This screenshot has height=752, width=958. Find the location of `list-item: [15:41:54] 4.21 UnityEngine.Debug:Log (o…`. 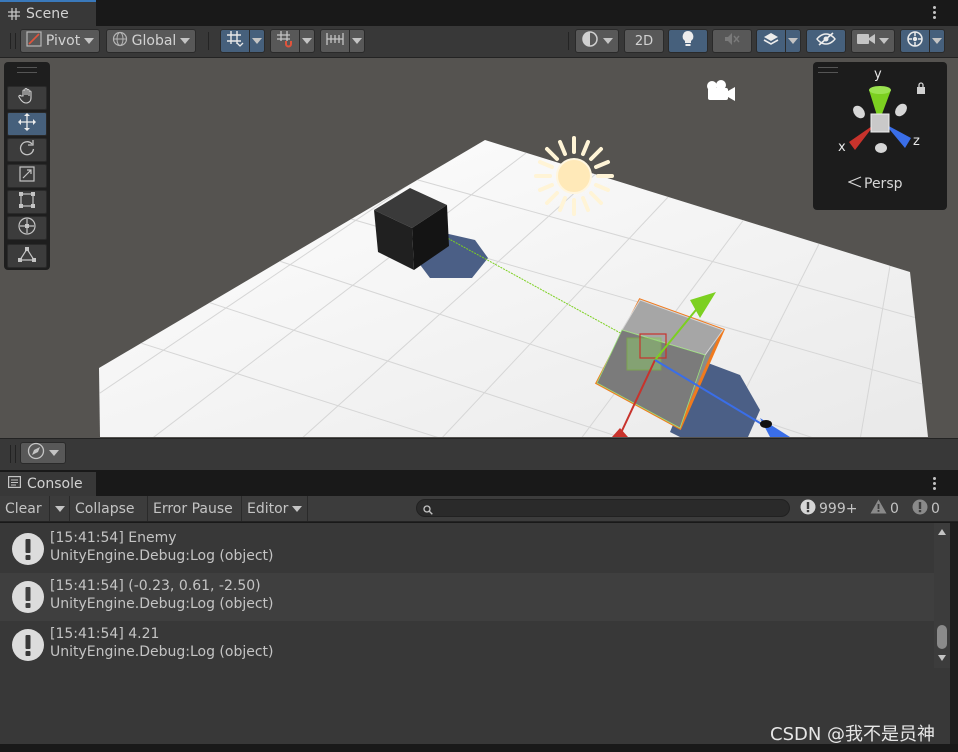

list-item: [15:41:54] 4.21 UnityEngine.Debug:Log (o… is located at coordinates (467, 645).